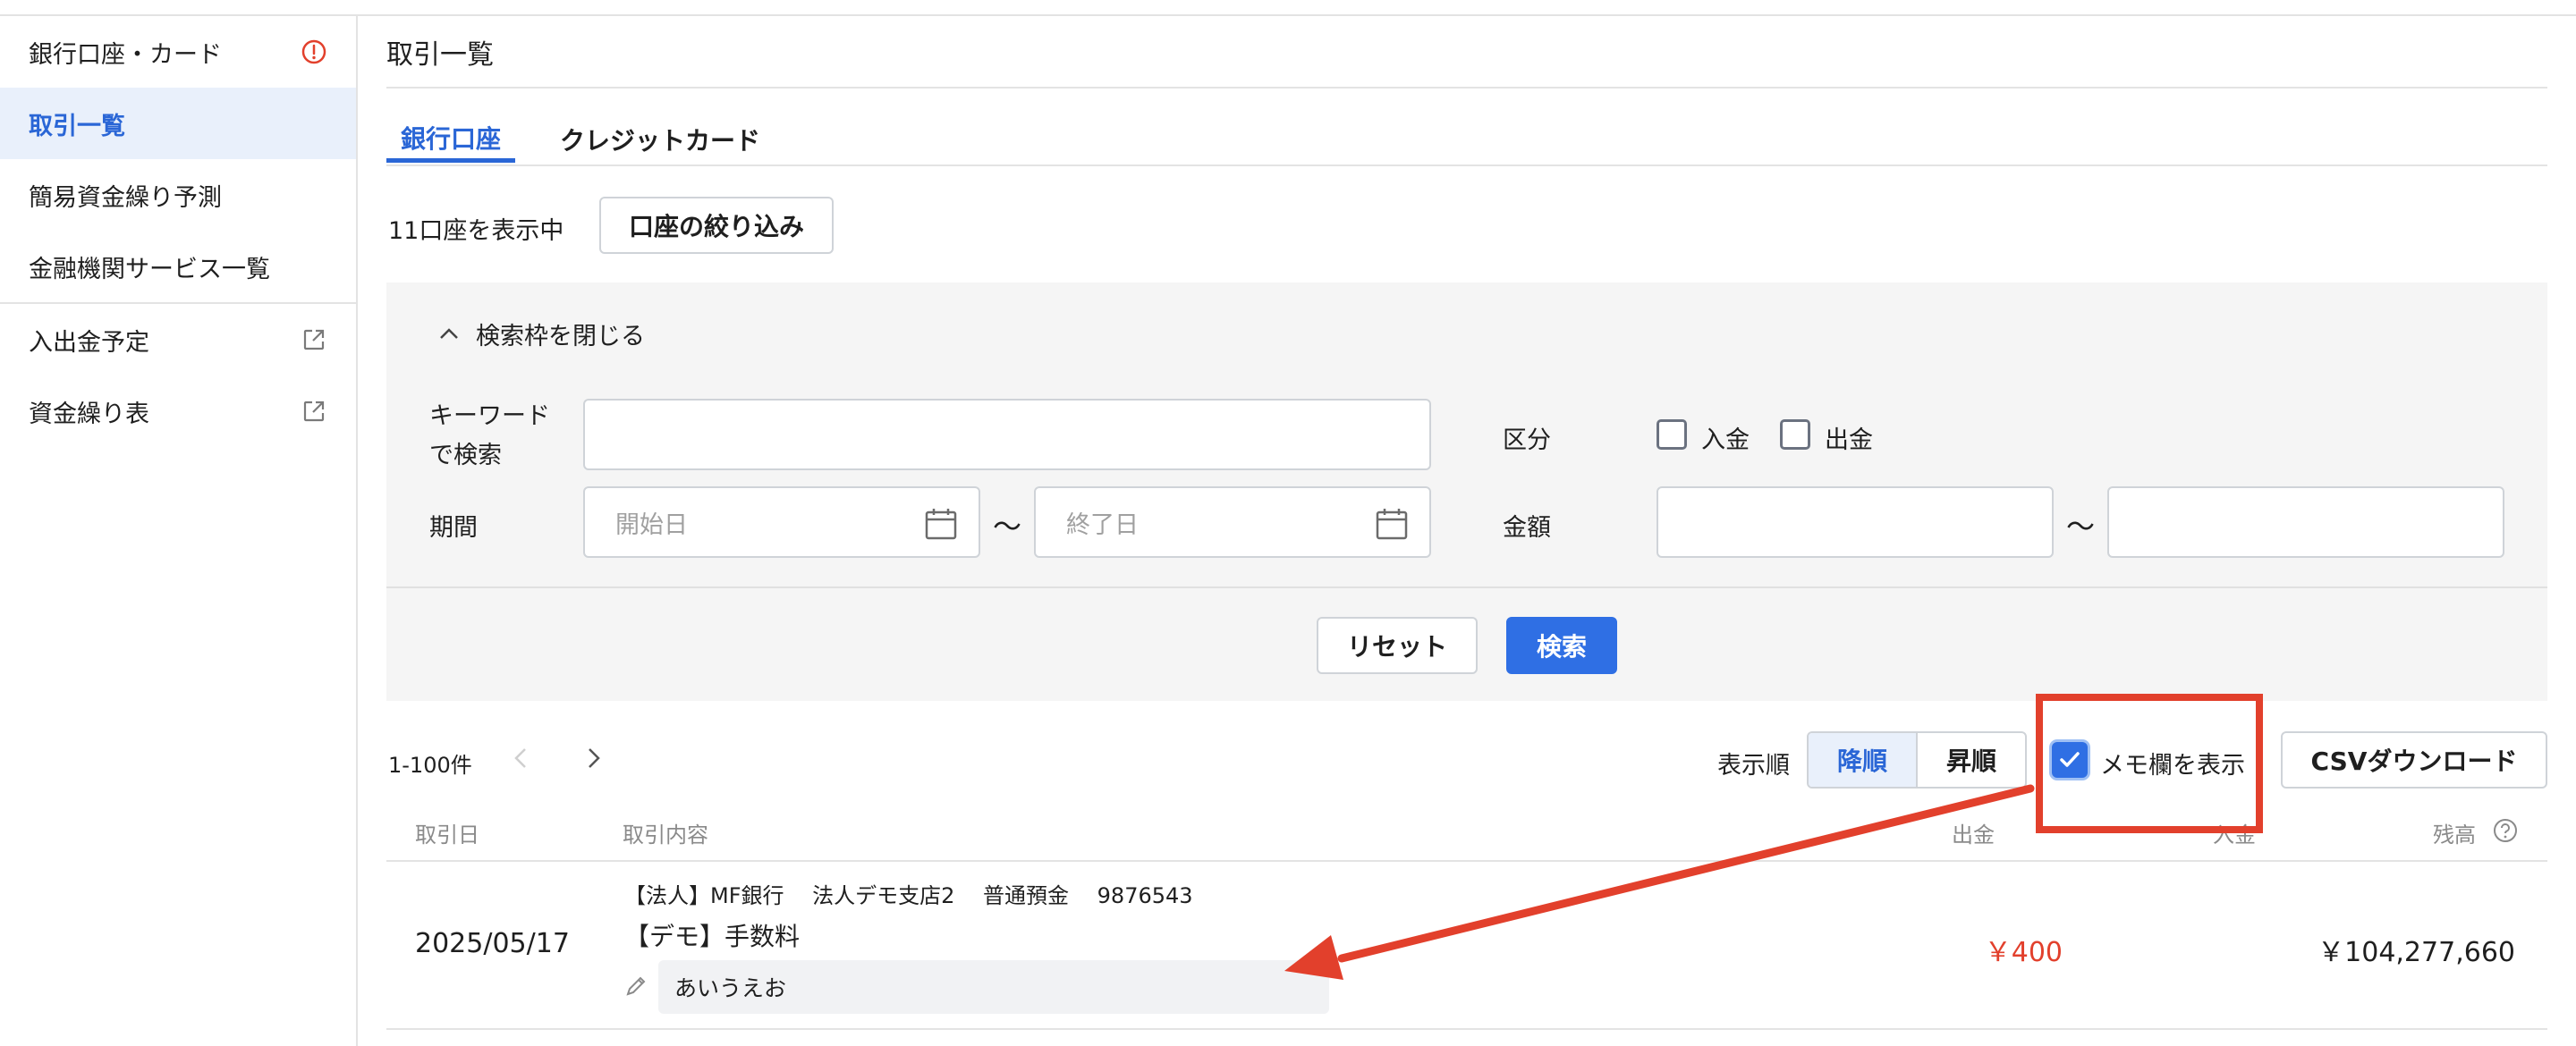 The width and height of the screenshot is (2576, 1046). Describe the element at coordinates (449, 333) in the screenshot. I see `chevron-up-icon` at that location.